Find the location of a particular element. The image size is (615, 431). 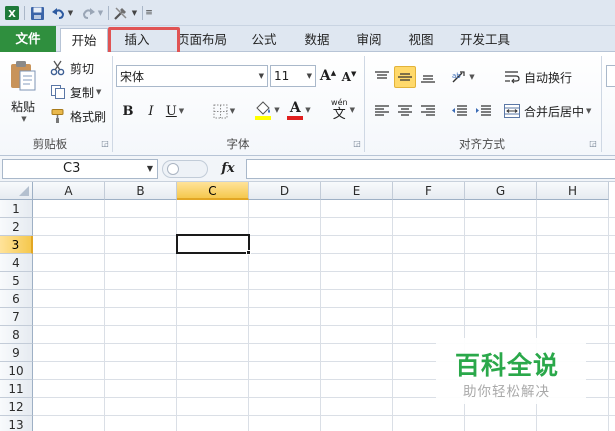

svg-text: X is located at coordinates (12, 14).